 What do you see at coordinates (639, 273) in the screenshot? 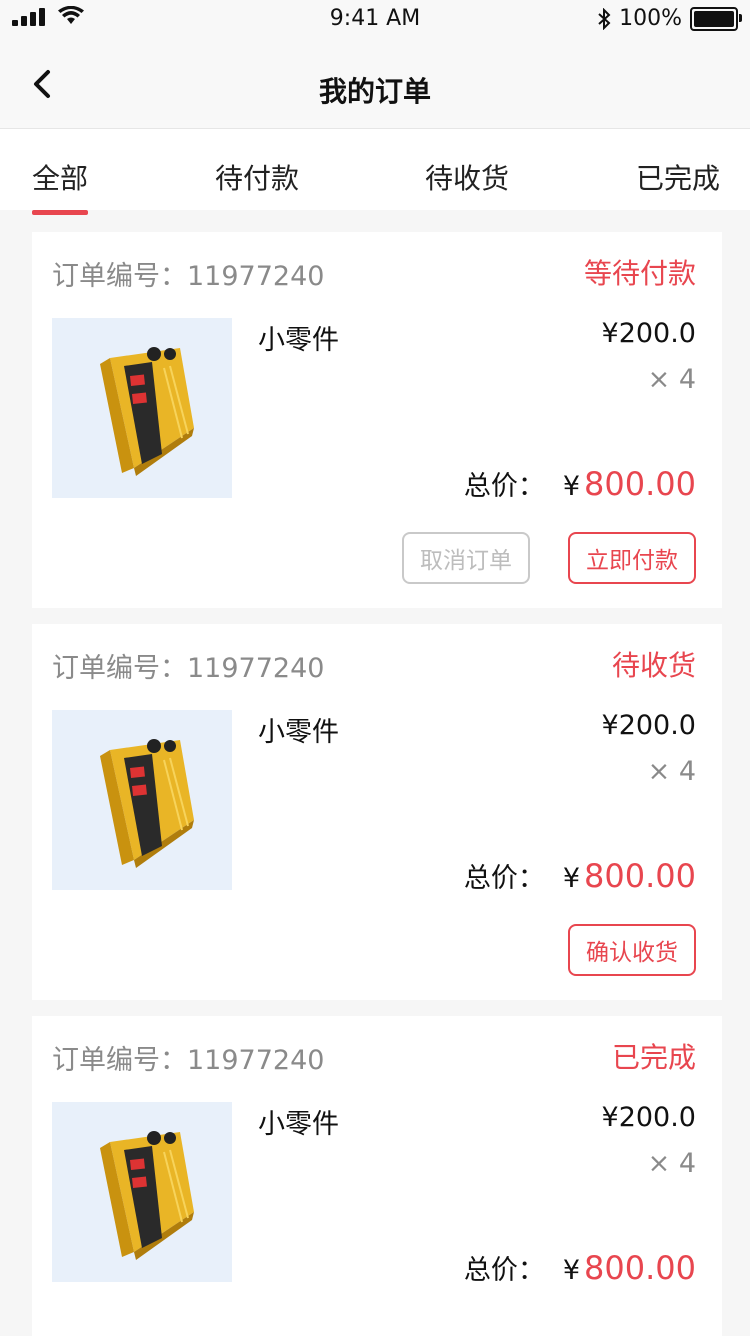
I see `order-status: 等待付款` at bounding box center [639, 273].